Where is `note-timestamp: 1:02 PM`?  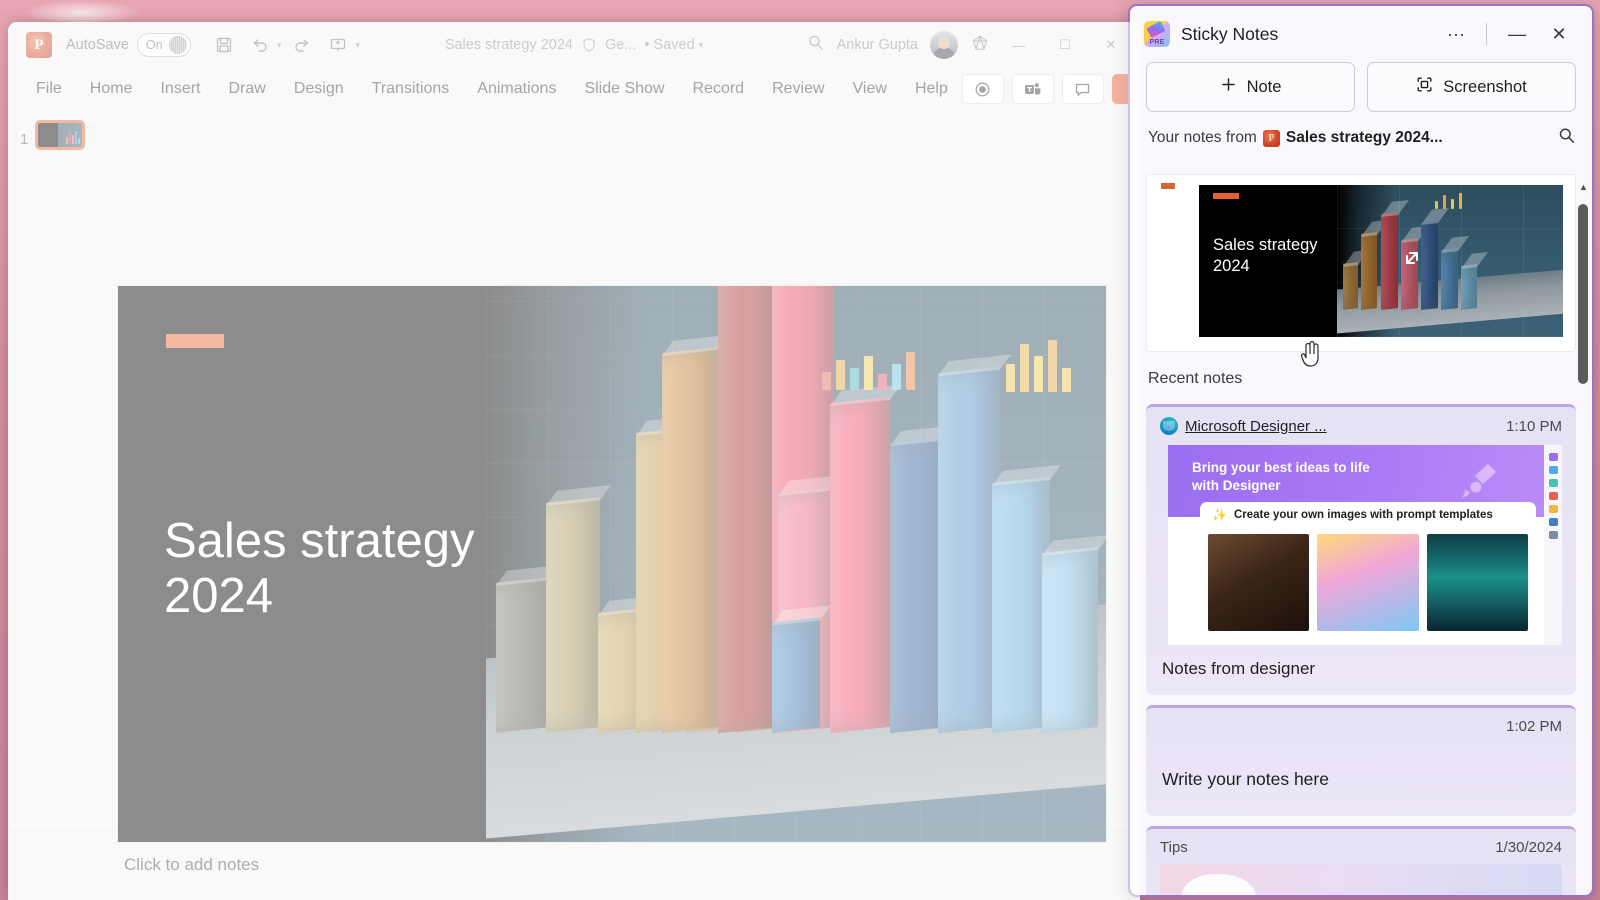 note-timestamp: 1:02 PM is located at coordinates (1534, 726).